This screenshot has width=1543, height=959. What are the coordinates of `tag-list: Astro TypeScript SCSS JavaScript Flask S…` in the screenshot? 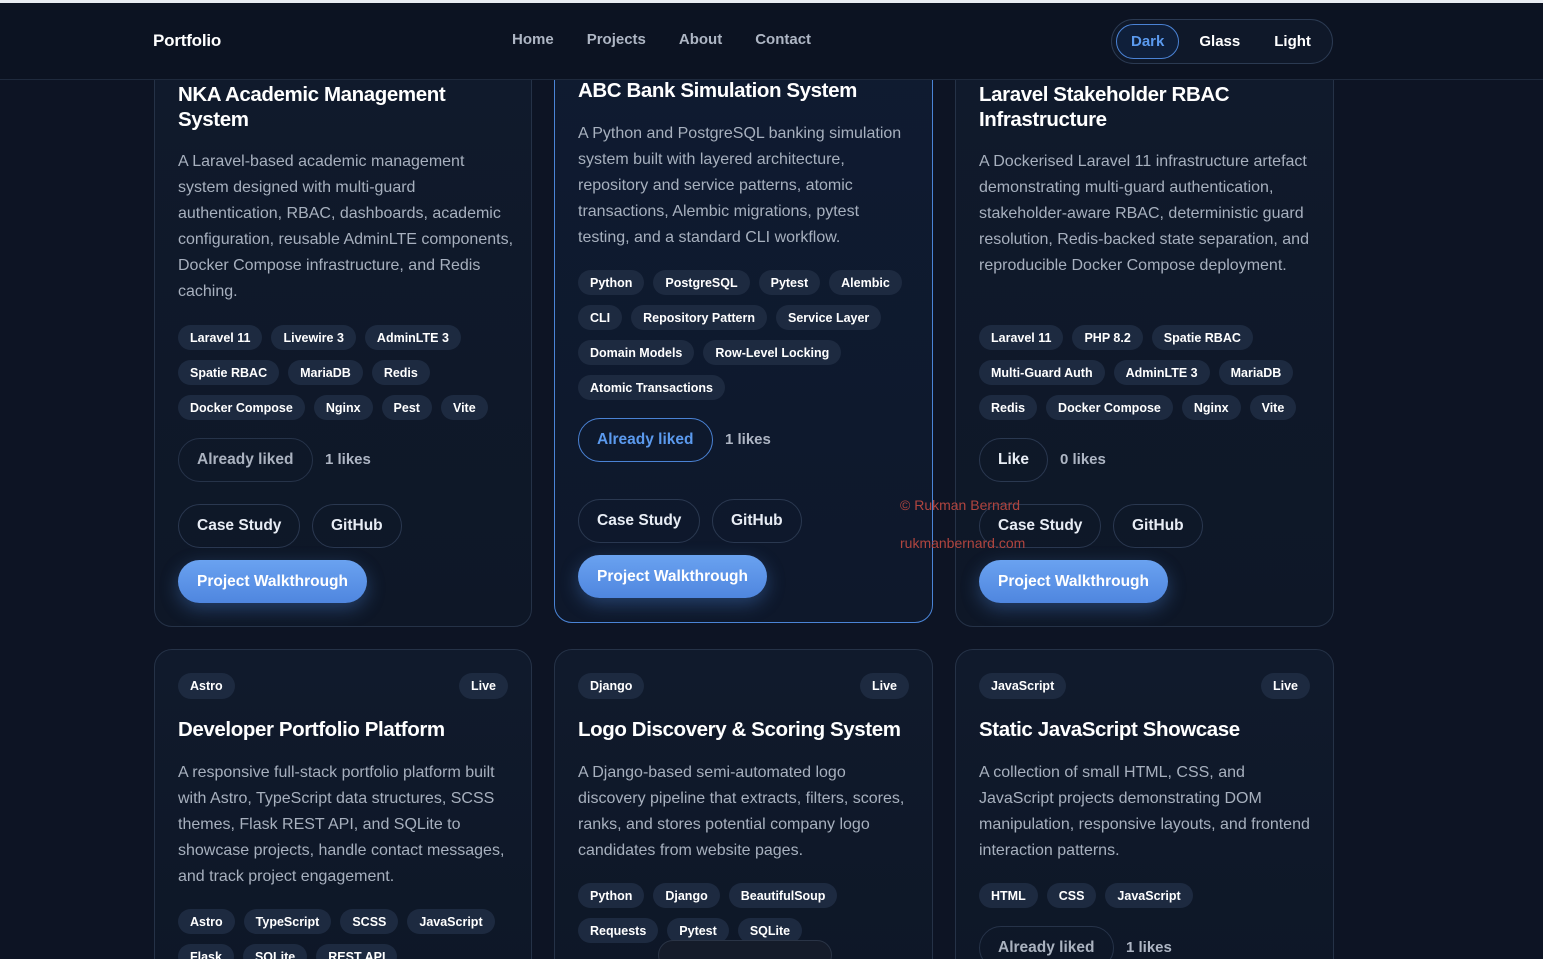 It's located at (348, 934).